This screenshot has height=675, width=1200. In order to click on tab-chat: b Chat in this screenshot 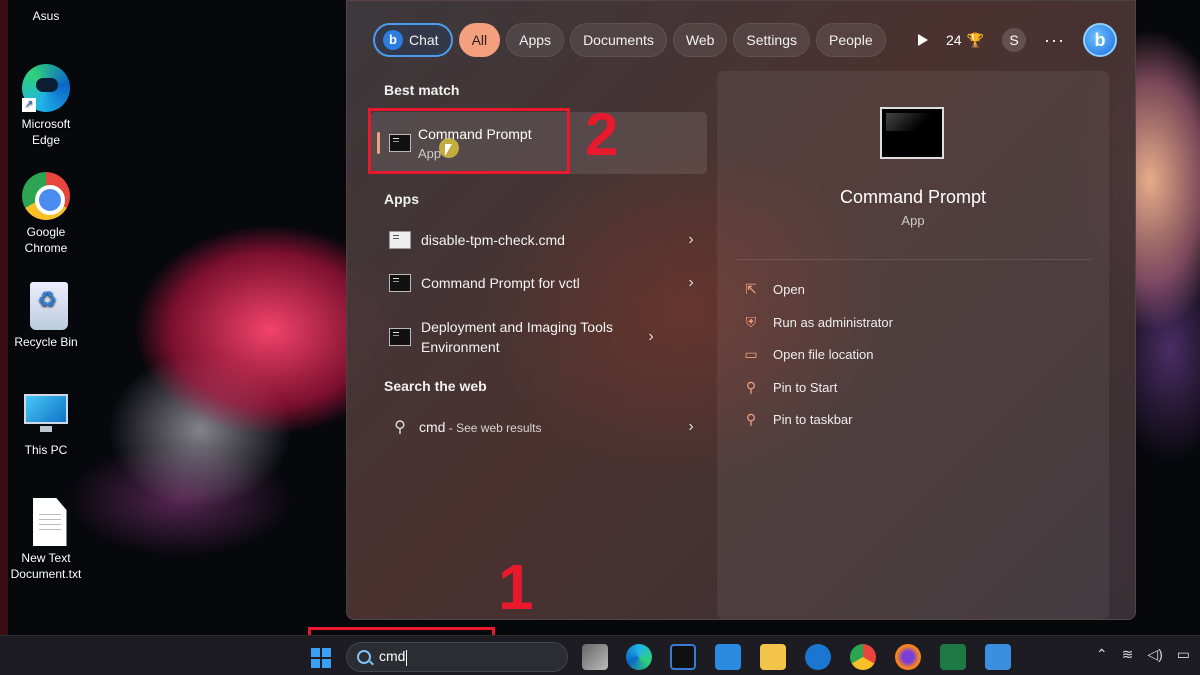, I will do `click(413, 40)`.